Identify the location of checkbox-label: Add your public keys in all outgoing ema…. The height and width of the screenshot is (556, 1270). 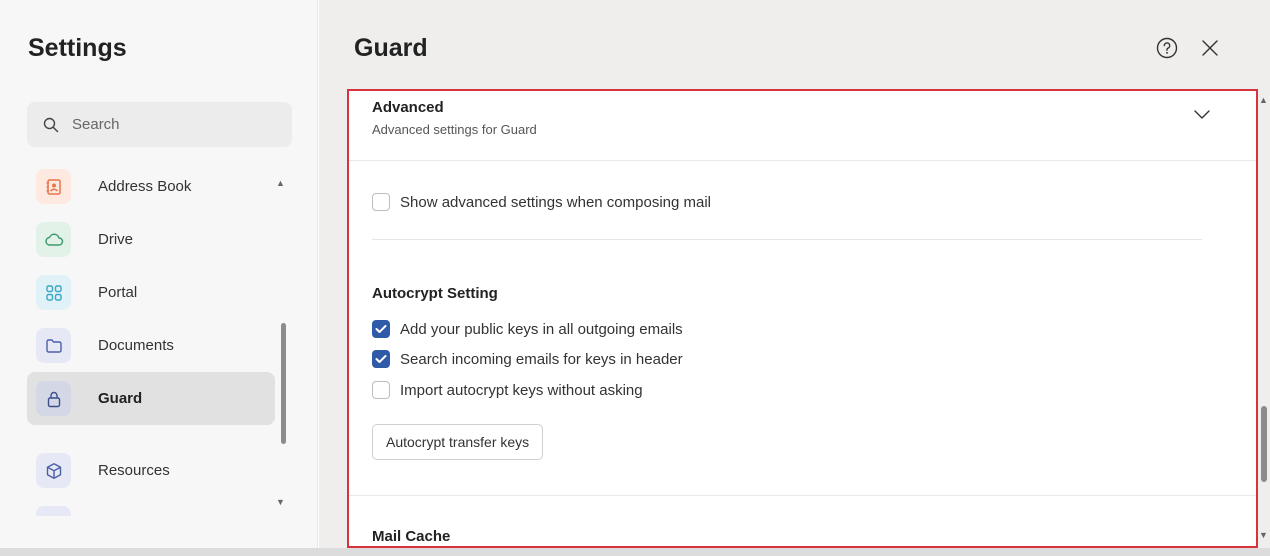
(541, 329).